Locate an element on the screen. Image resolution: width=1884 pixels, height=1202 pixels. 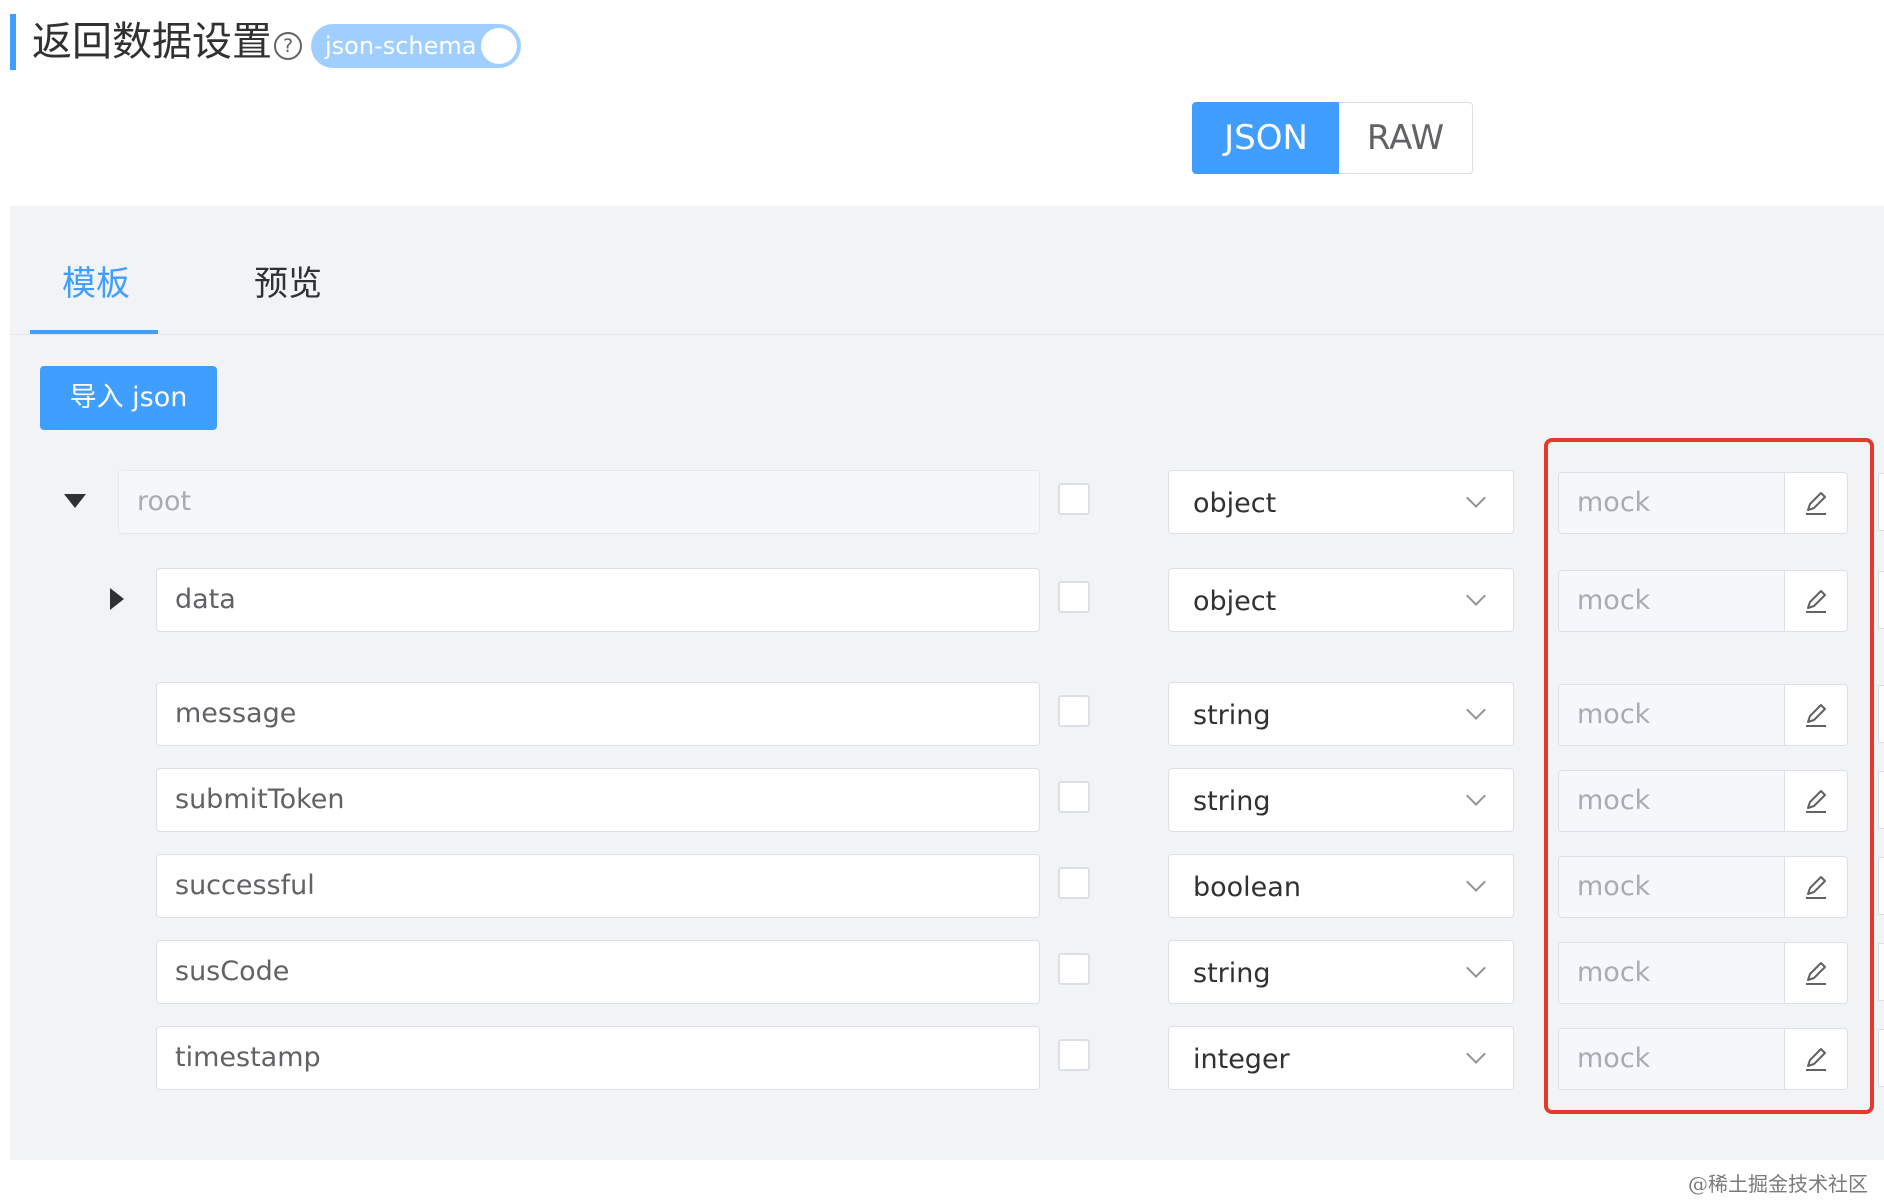
format-json-button: JSON is located at coordinates (1266, 138).